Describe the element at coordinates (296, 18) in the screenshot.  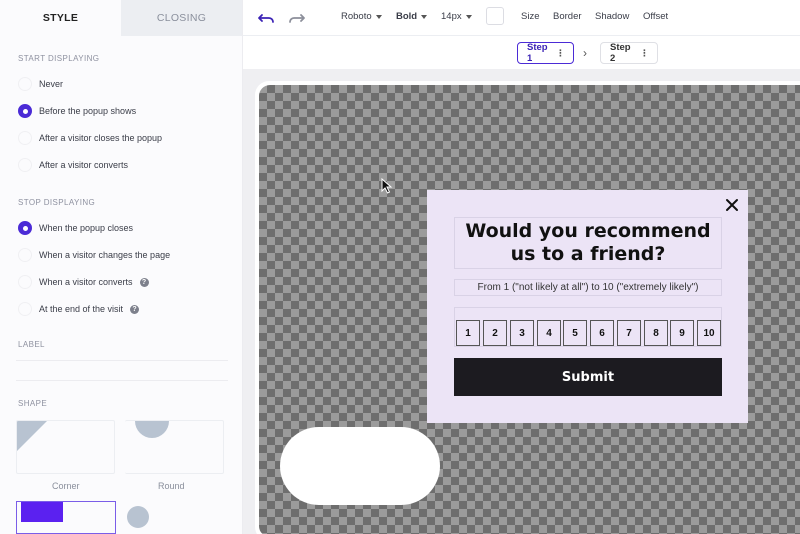
I see `redo-icon` at that location.